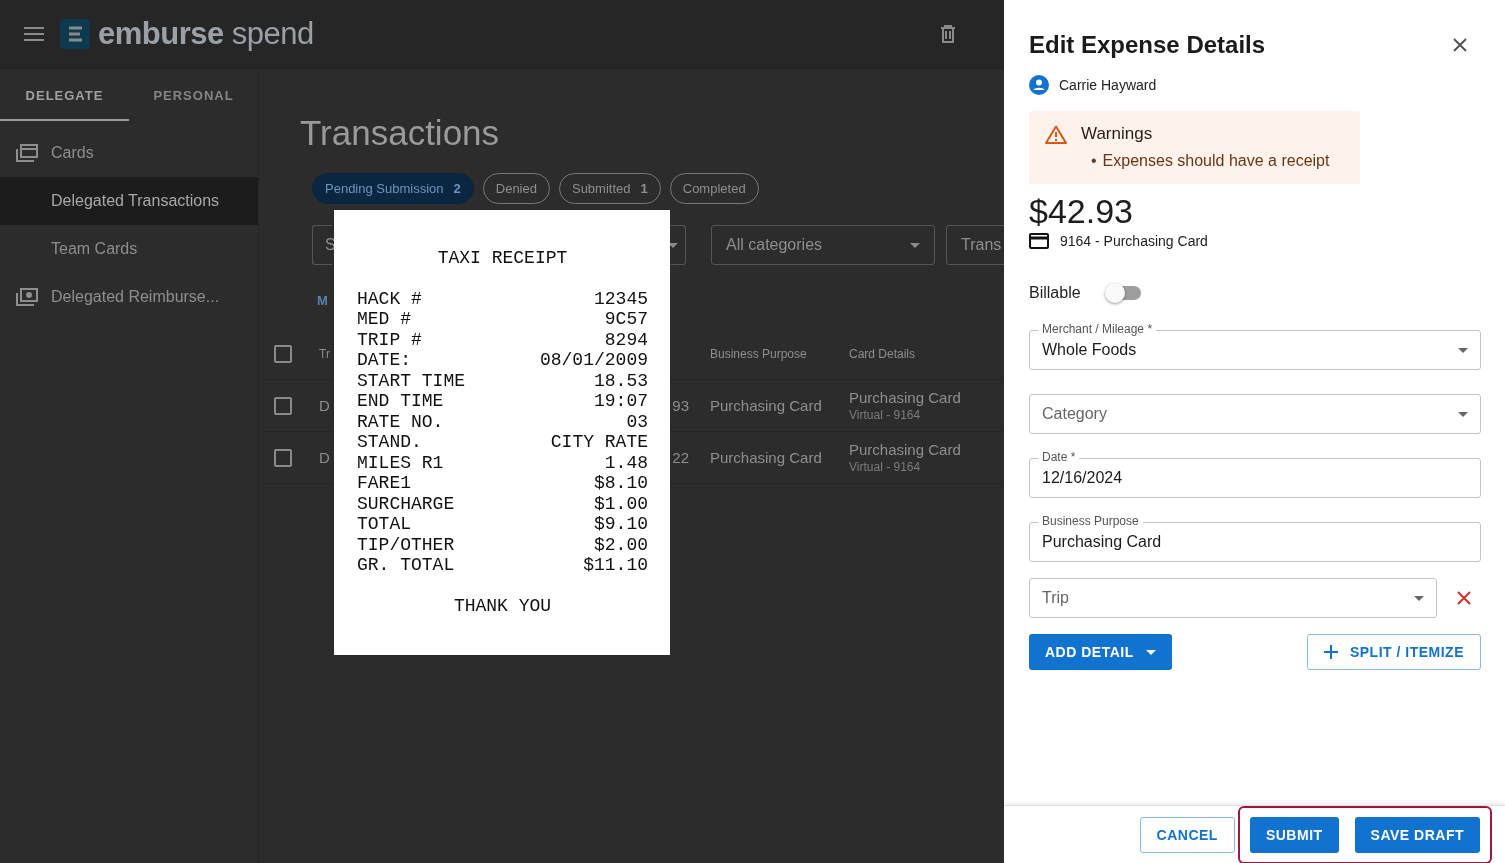 This screenshot has width=1505, height=863. I want to click on receipt-label: HACK #, so click(389, 298).